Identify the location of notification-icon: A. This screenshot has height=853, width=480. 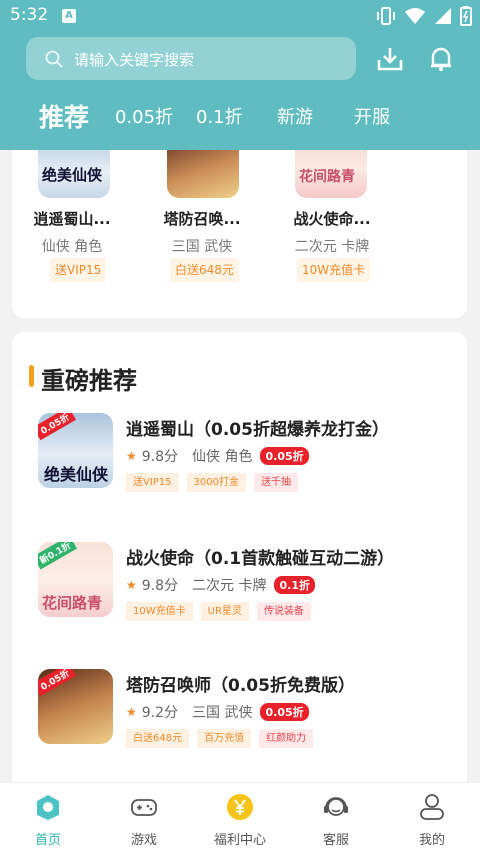
(69, 16).